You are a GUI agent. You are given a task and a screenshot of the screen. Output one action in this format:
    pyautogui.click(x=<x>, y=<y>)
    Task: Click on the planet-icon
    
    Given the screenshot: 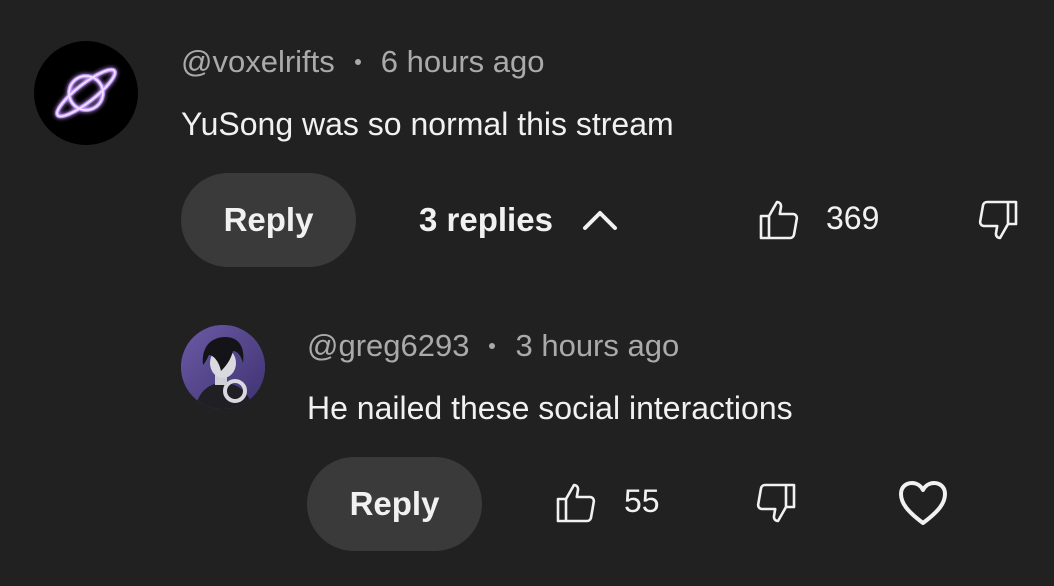 What is the action you would take?
    pyautogui.click(x=86, y=93)
    